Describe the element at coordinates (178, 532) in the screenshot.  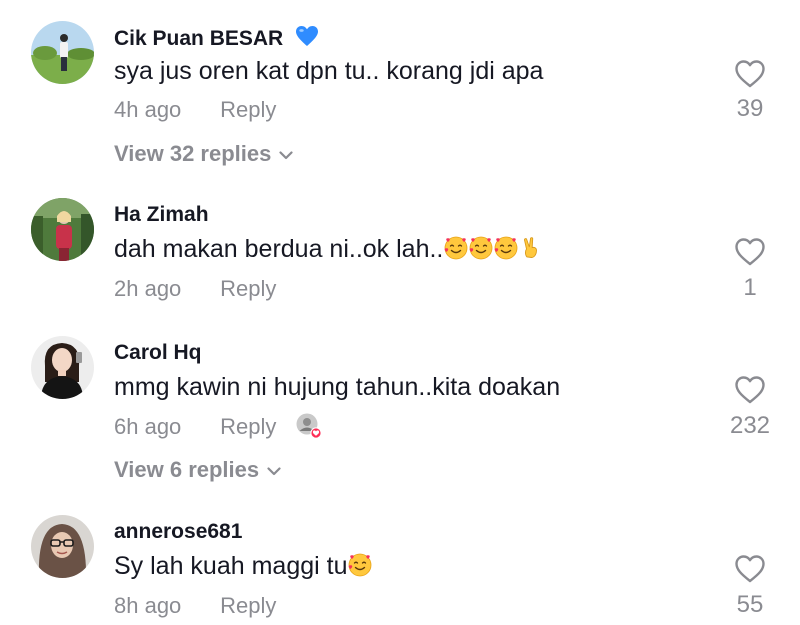
I see `comment-username: annerose681` at that location.